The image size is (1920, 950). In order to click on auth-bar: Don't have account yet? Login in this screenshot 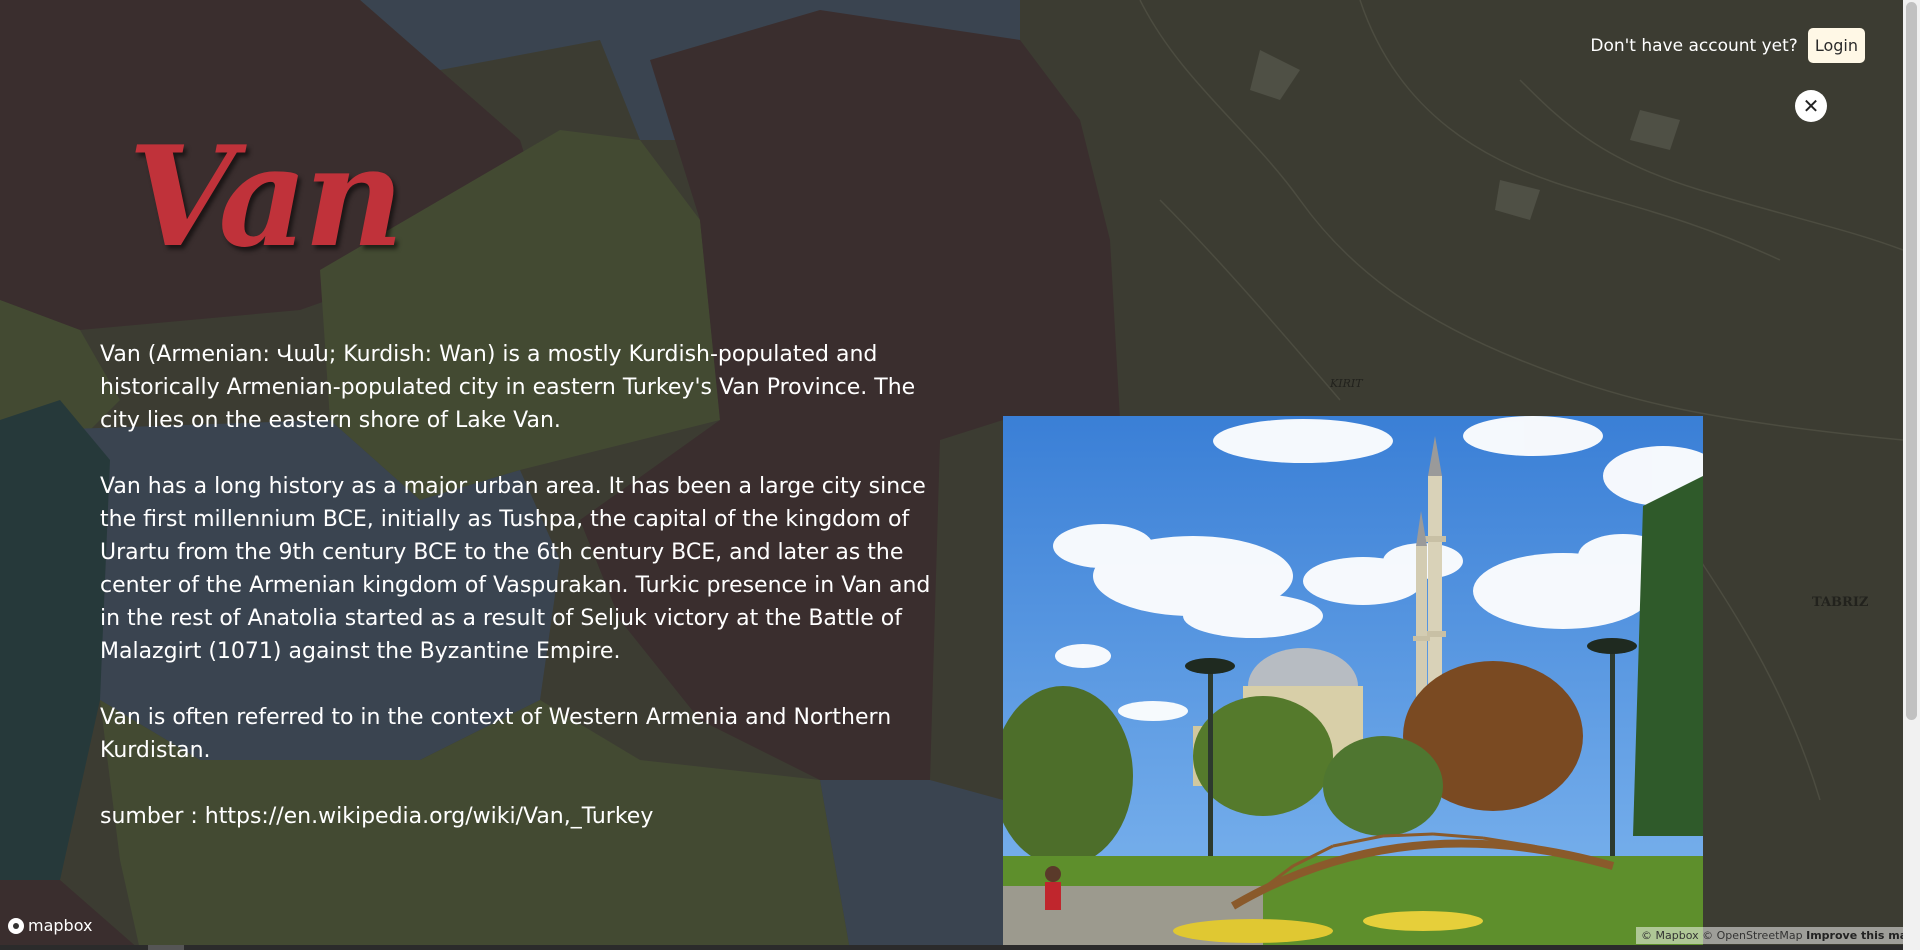, I will do `click(1727, 45)`.